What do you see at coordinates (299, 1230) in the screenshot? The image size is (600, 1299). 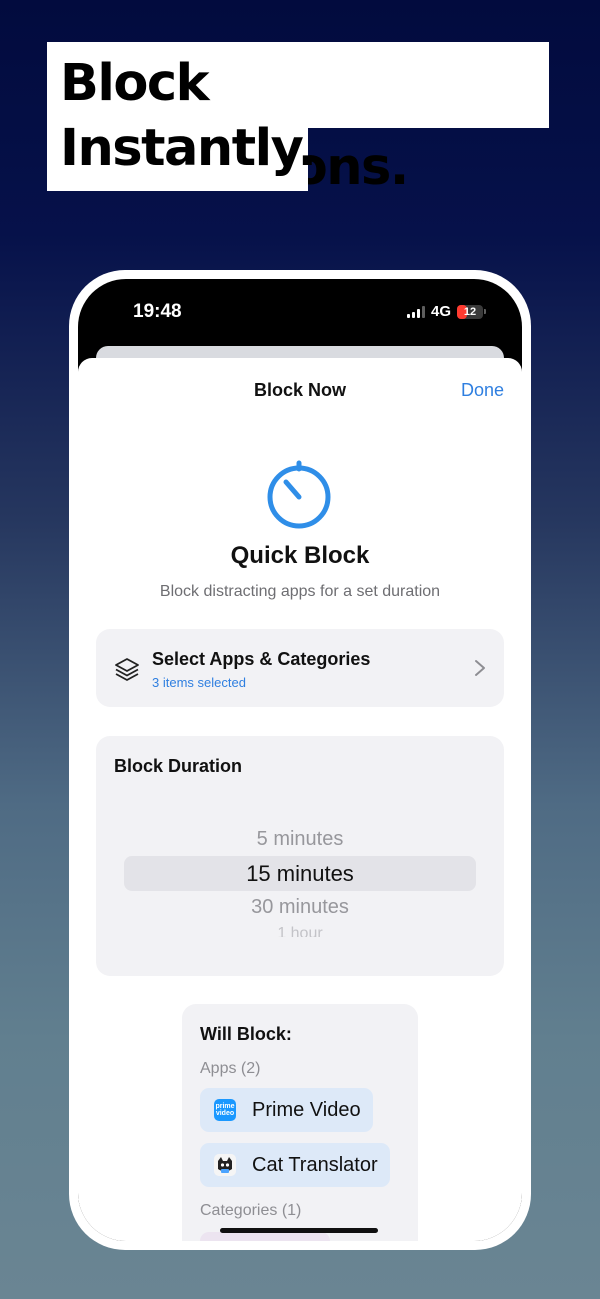 I see `home-indicator` at bounding box center [299, 1230].